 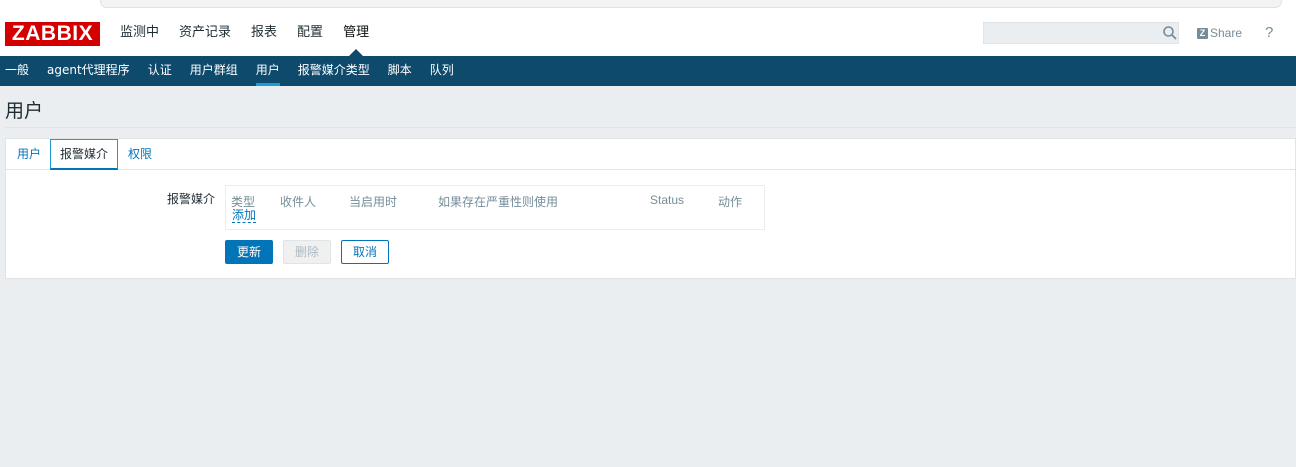 What do you see at coordinates (400, 71) in the screenshot?
I see `subnav-scripts: 脚本` at bounding box center [400, 71].